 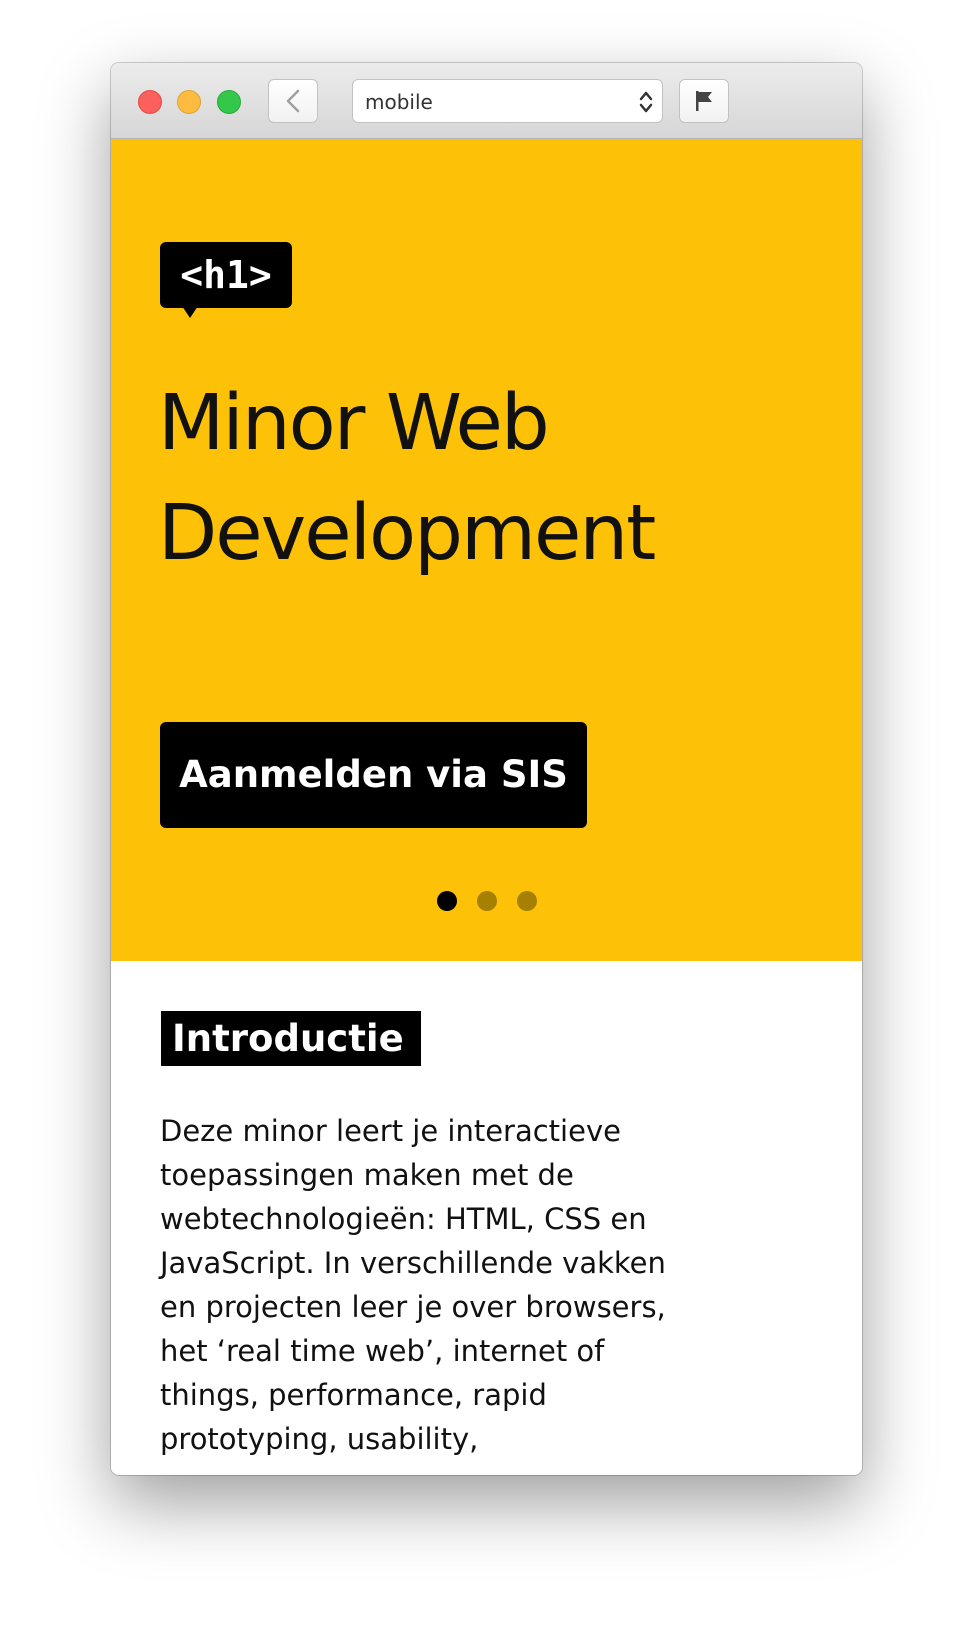 What do you see at coordinates (399, 102) in the screenshot?
I see `device-select-value: mobile` at bounding box center [399, 102].